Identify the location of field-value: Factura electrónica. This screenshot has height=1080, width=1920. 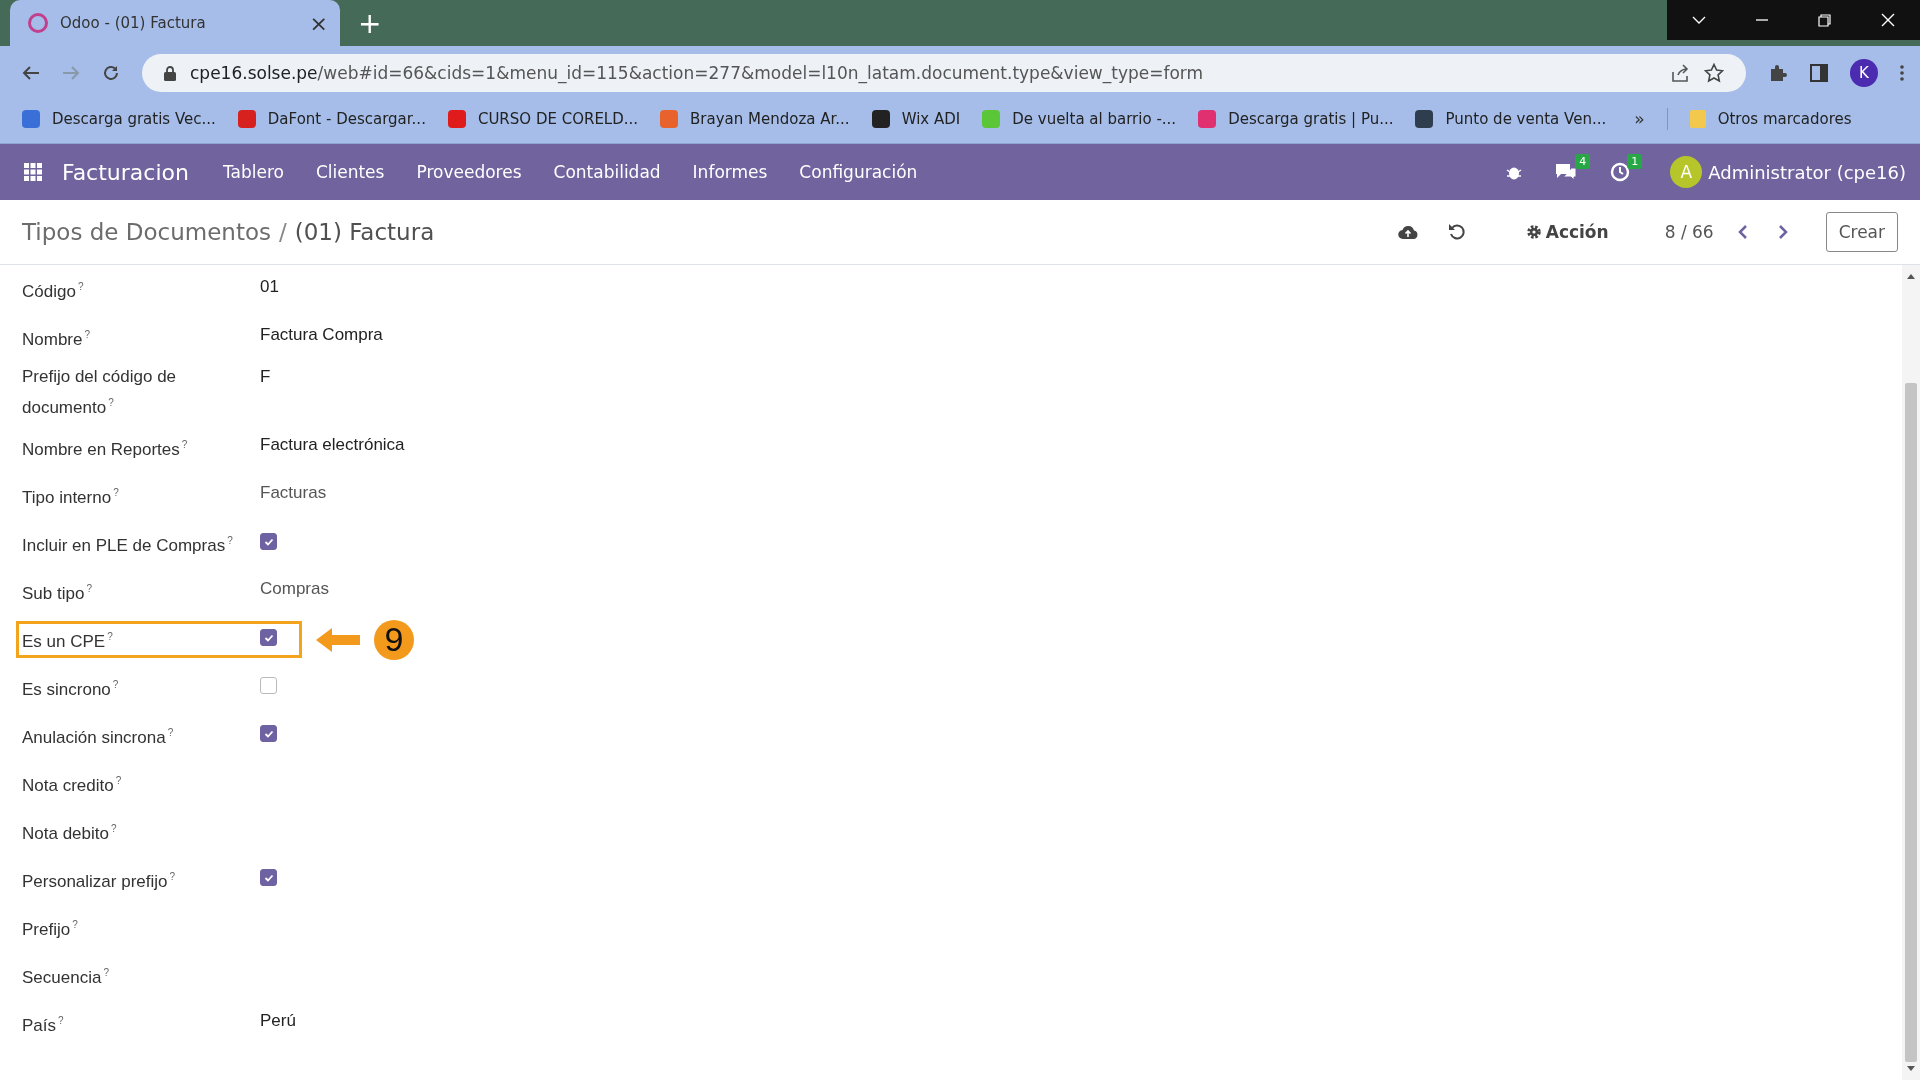
(332, 445).